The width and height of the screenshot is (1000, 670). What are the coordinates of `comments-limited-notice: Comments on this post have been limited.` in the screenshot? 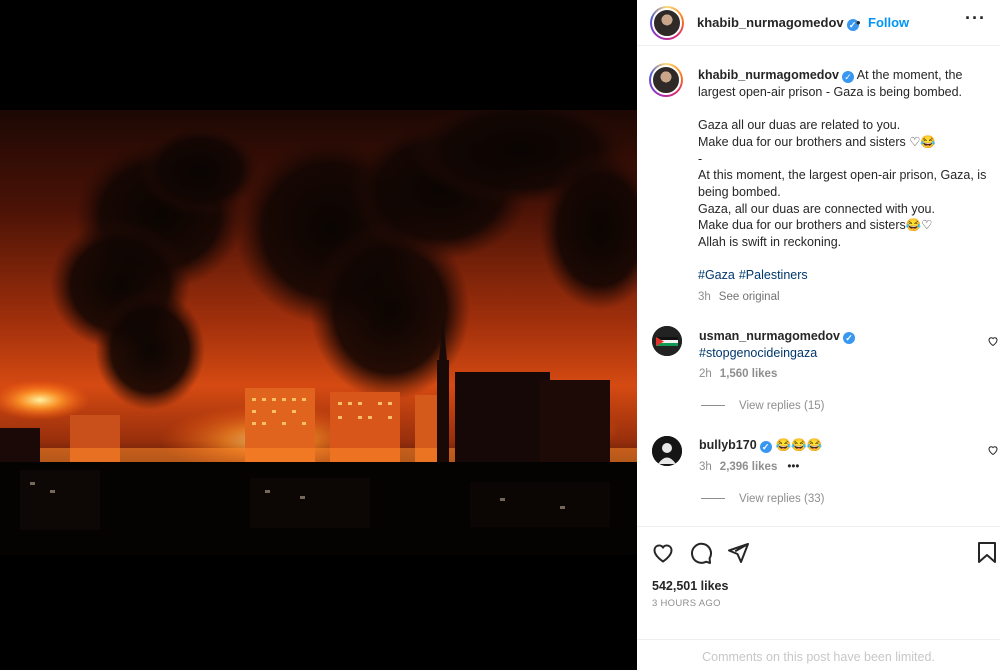 It's located at (818, 654).